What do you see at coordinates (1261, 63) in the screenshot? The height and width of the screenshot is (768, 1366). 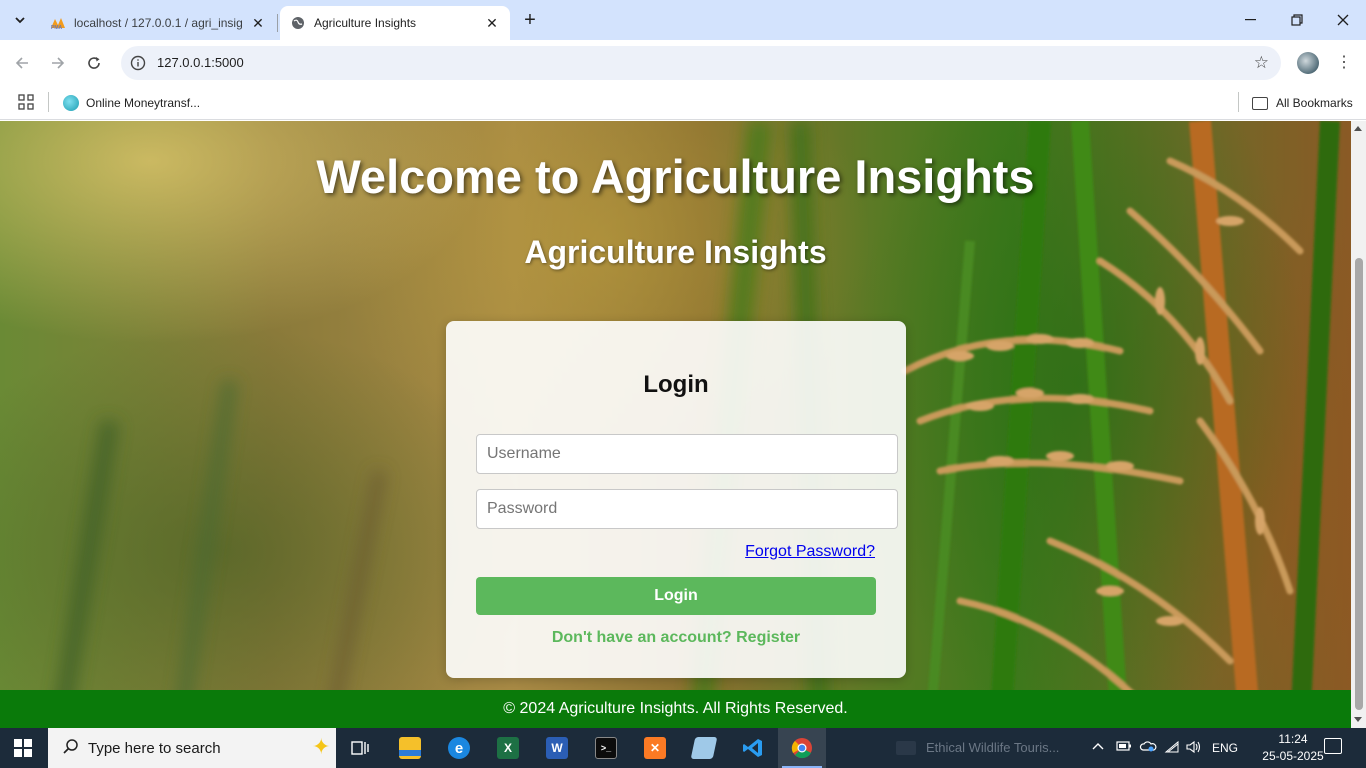 I see `bookmark-star-icon: ☆` at bounding box center [1261, 63].